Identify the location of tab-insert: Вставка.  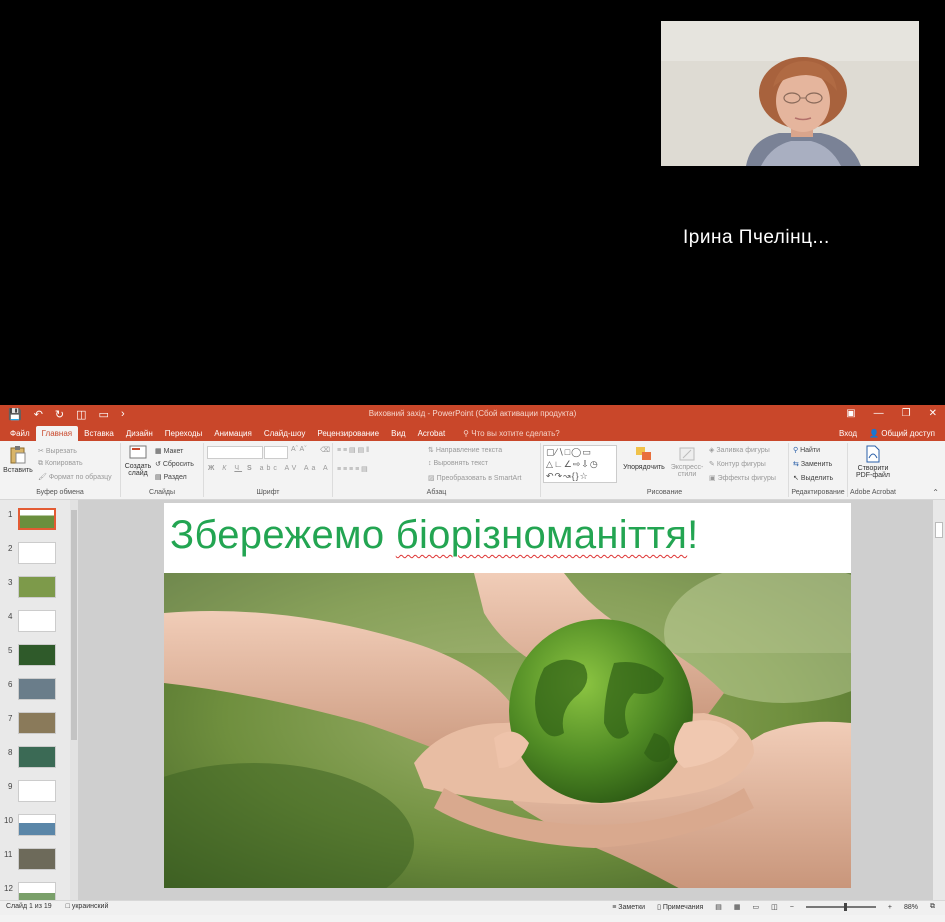
(99, 435).